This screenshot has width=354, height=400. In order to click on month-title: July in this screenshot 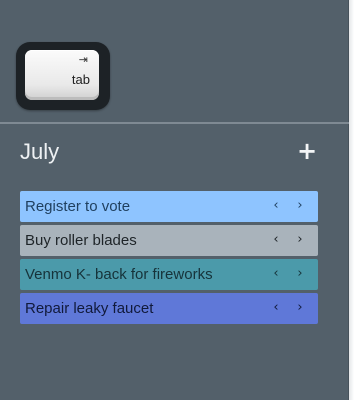, I will do `click(40, 151)`.